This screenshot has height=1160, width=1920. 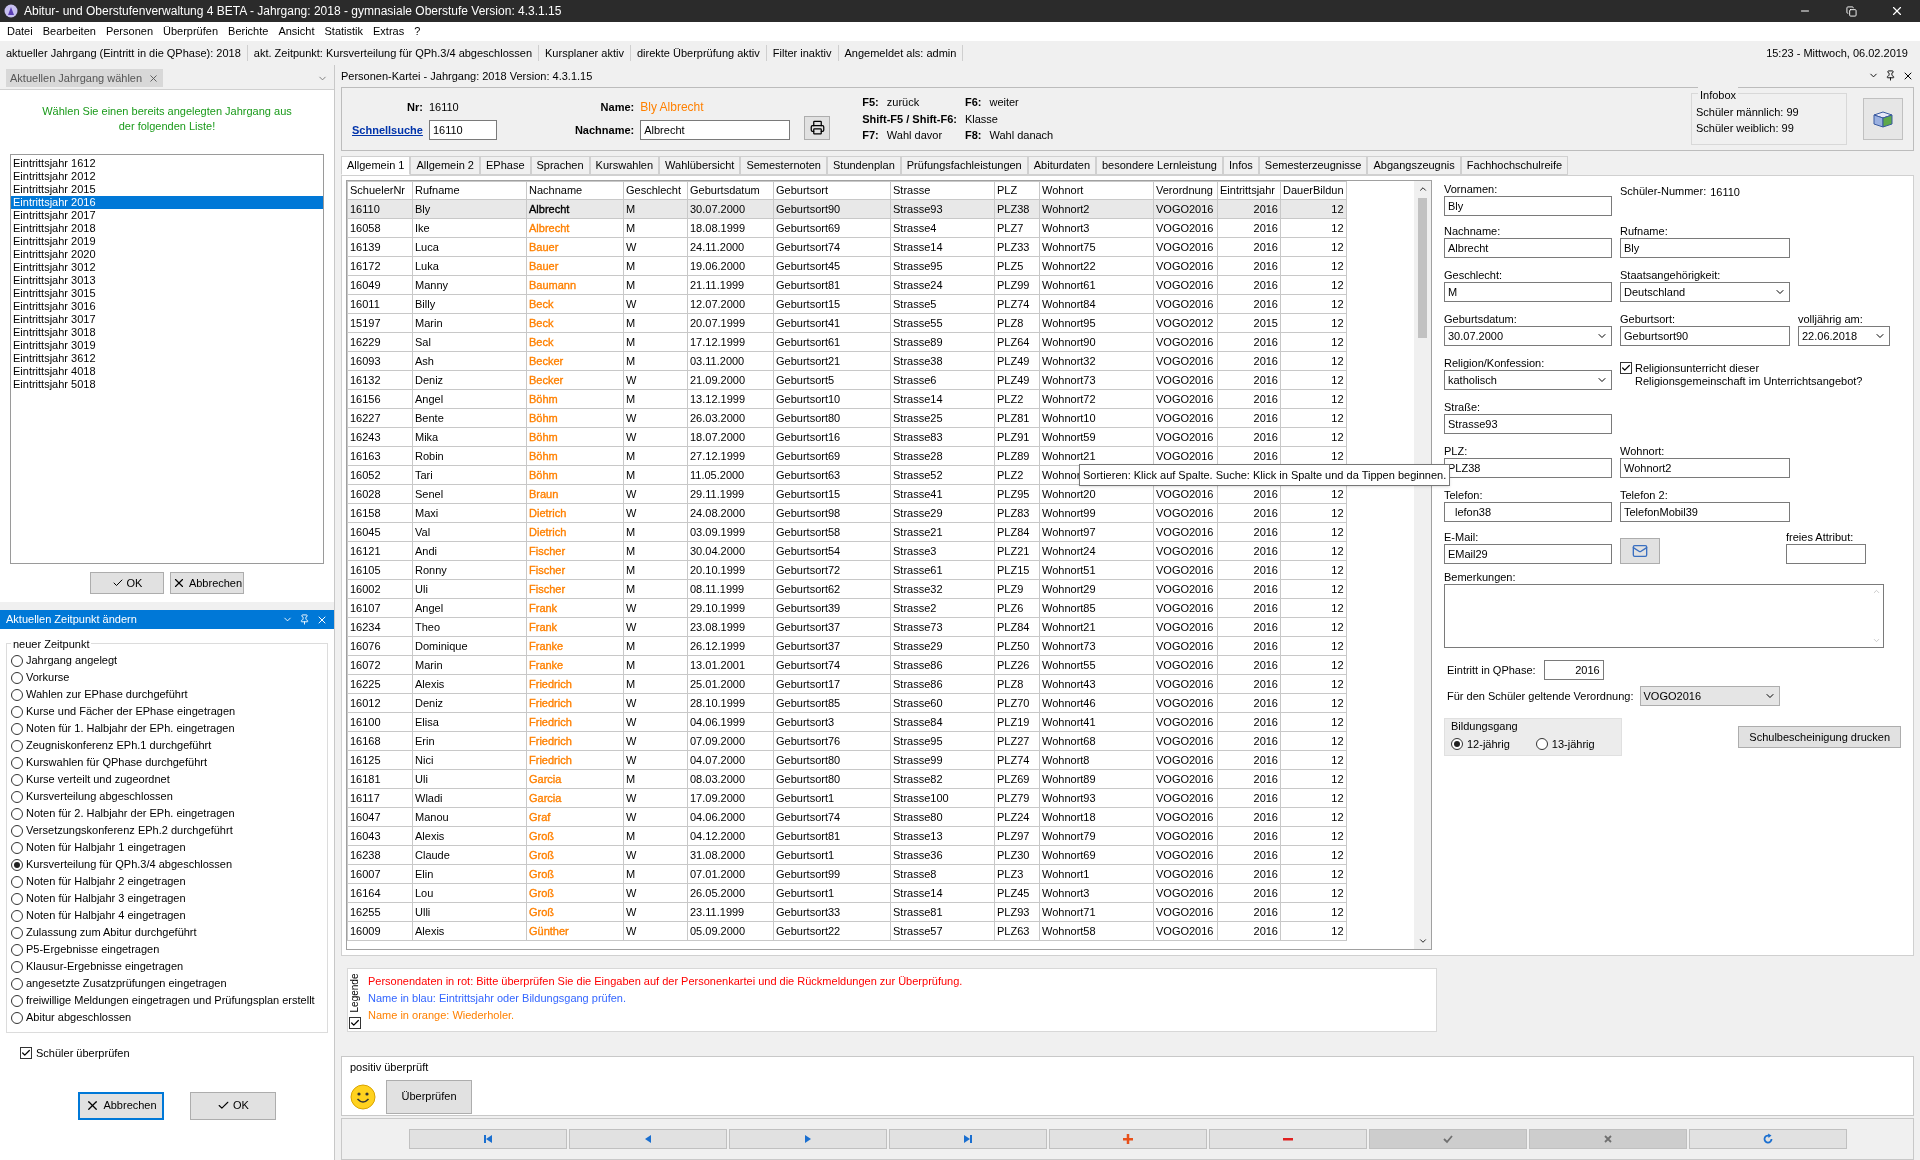 I want to click on print-button, so click(x=817, y=127).